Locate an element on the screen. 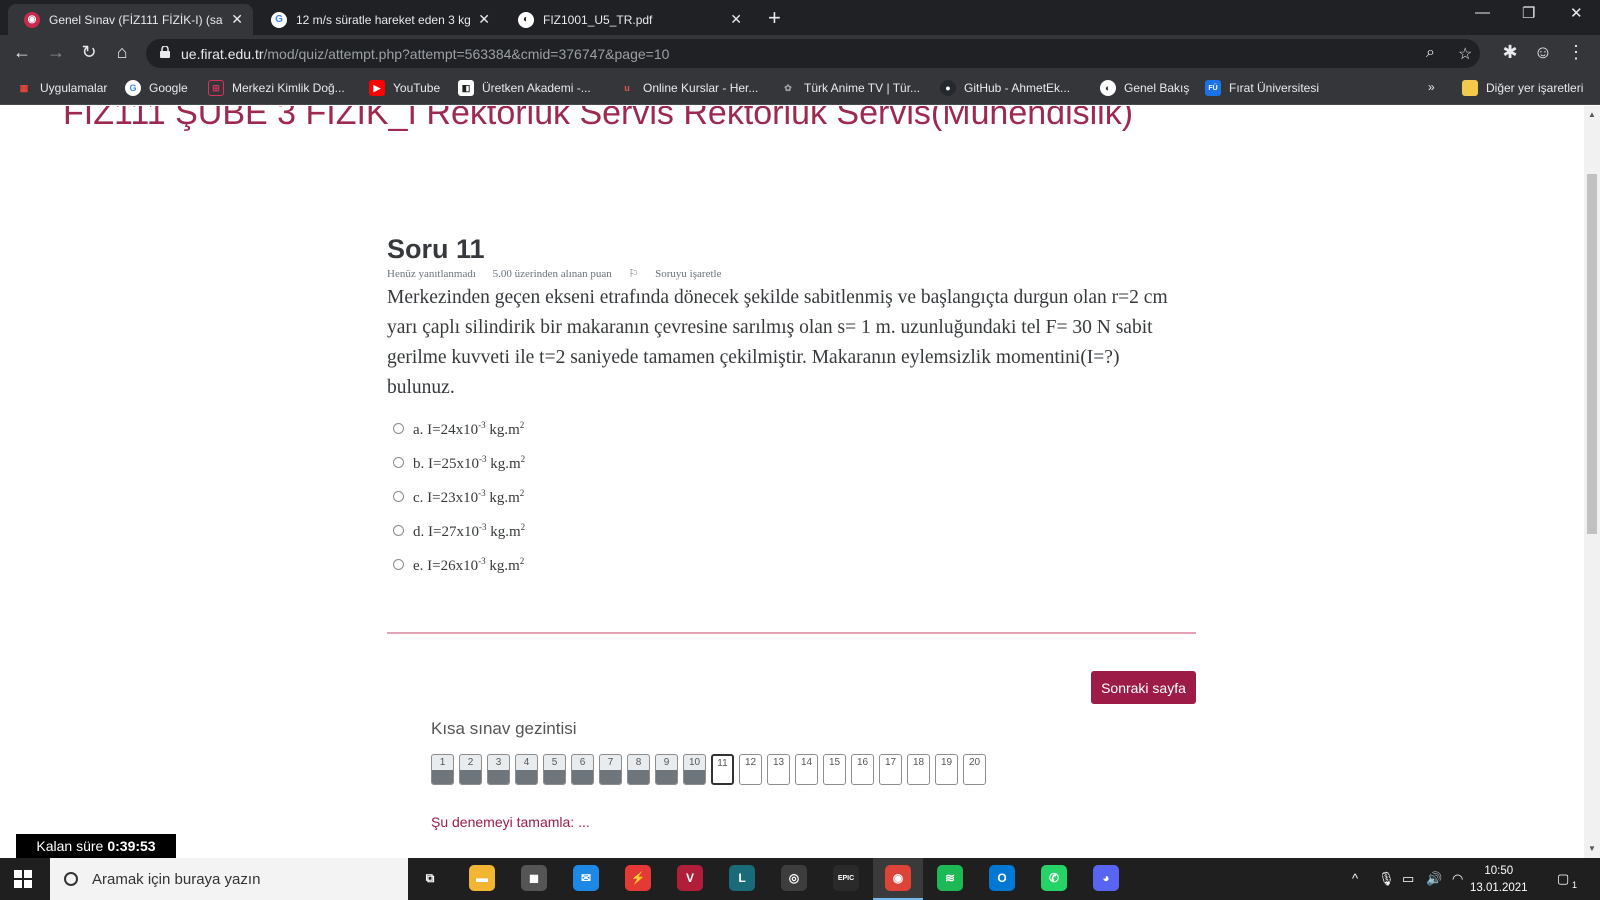  answer-option-a: a. I=24x10-3 kg.m2 is located at coordinates (459, 437).